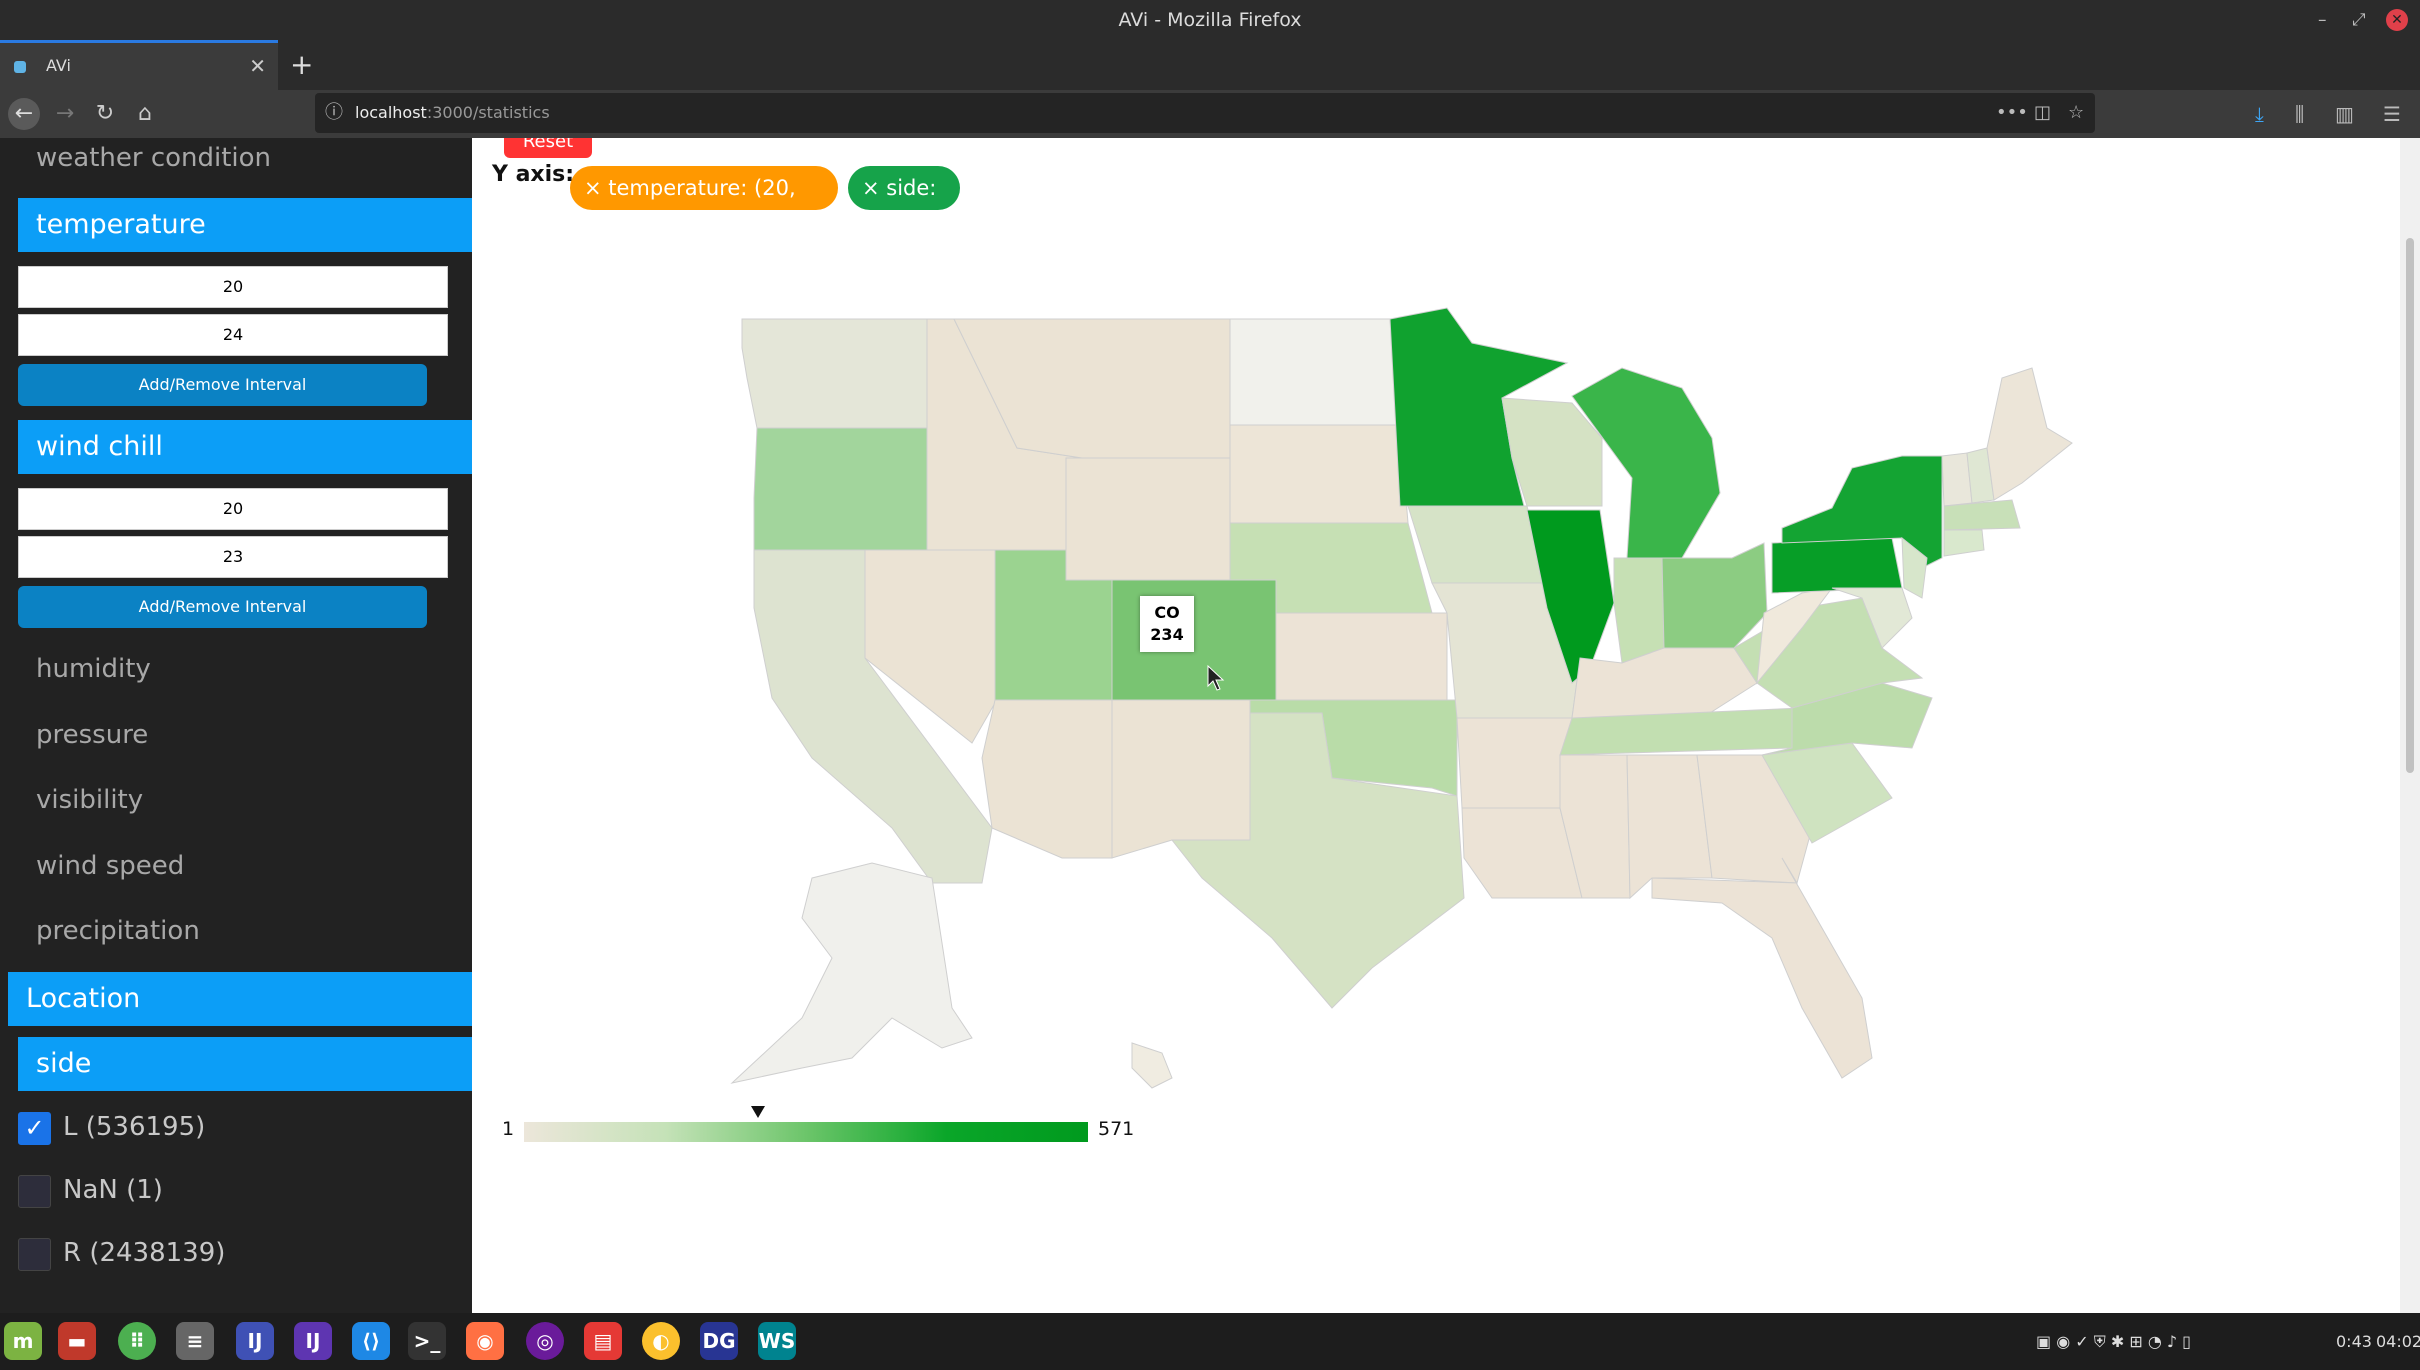  What do you see at coordinates (240, 999) in the screenshot?
I see `location-section-header: Location` at bounding box center [240, 999].